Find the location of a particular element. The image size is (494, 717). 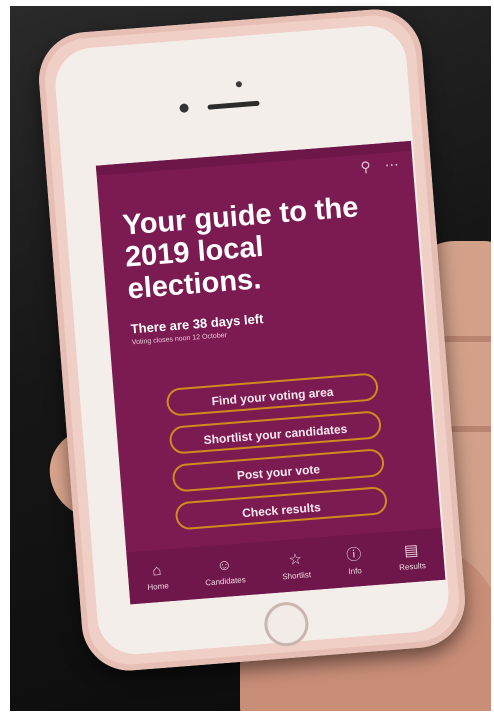

more-icon: ⋯ is located at coordinates (391, 165).